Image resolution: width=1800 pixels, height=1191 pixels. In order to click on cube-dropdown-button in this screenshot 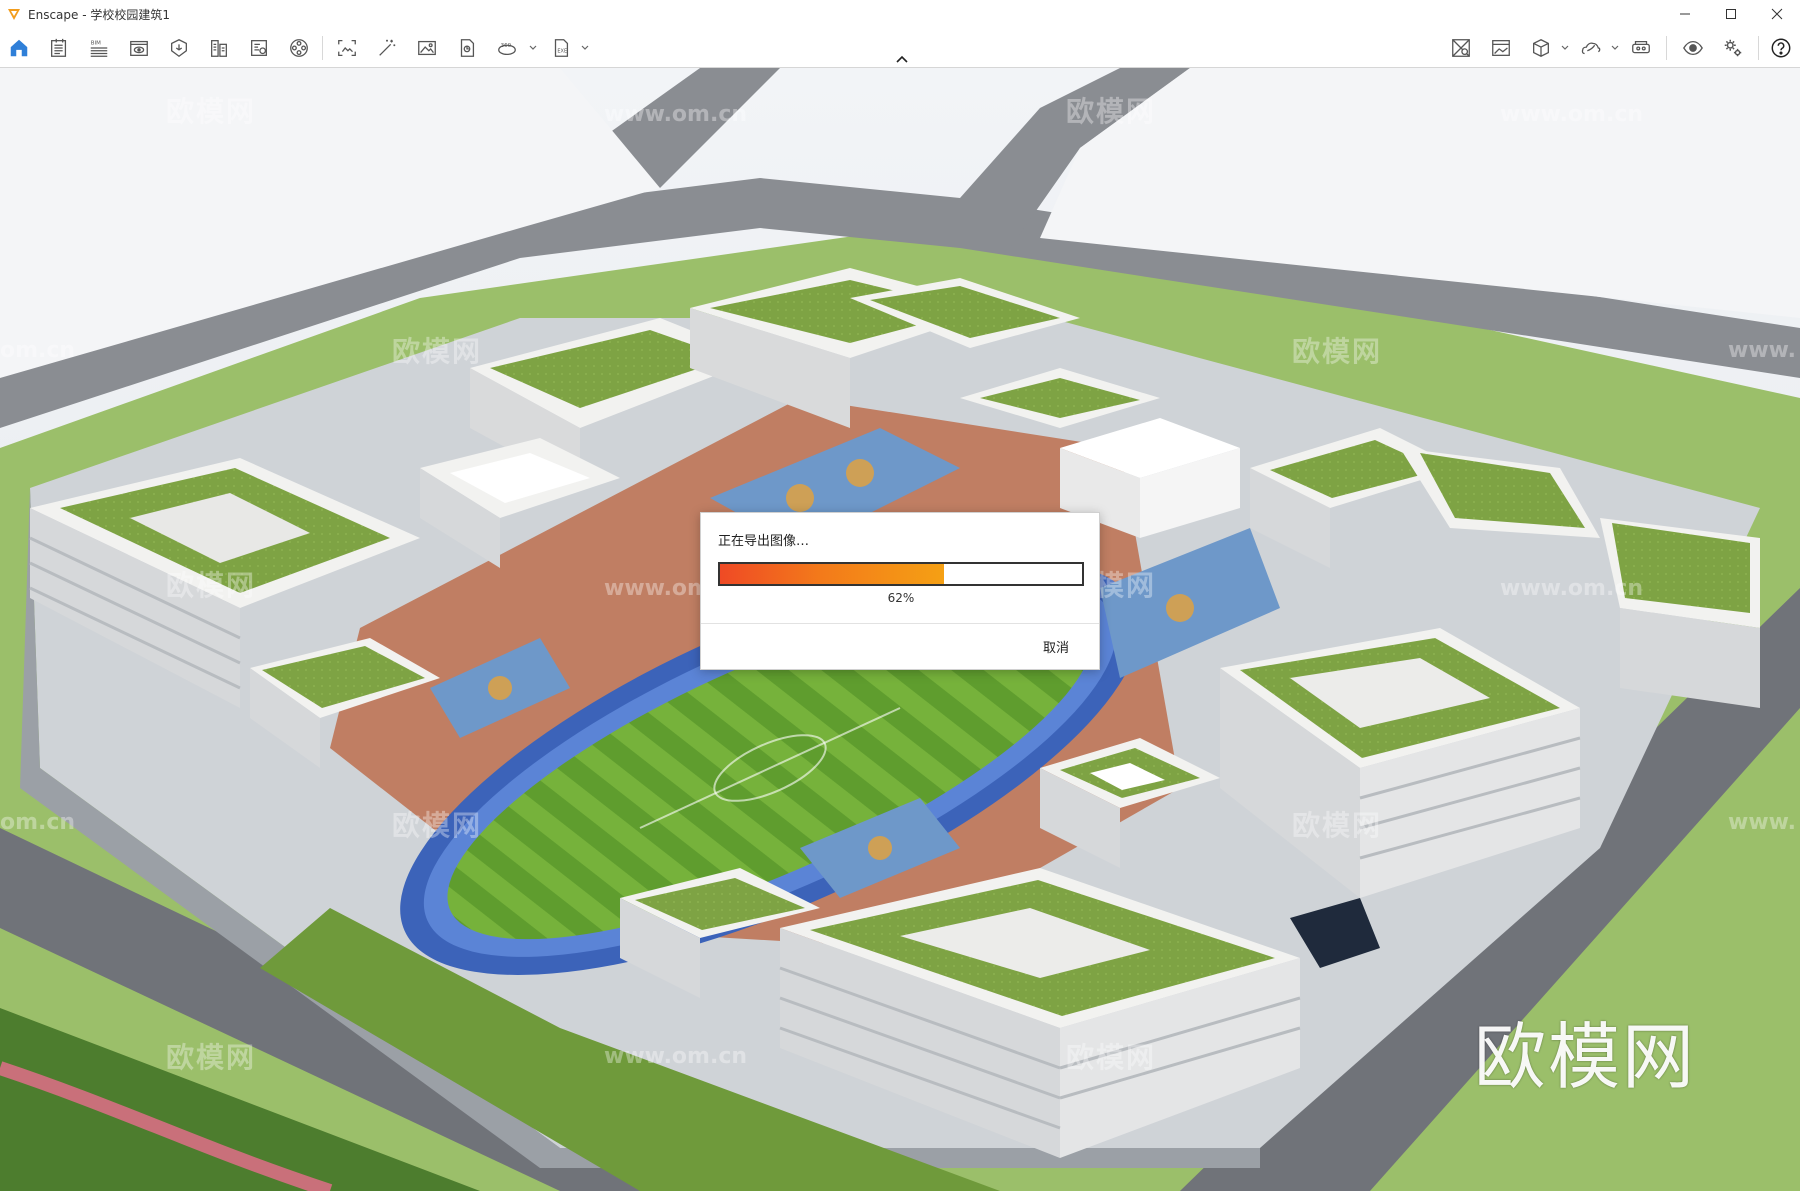, I will do `click(1565, 48)`.